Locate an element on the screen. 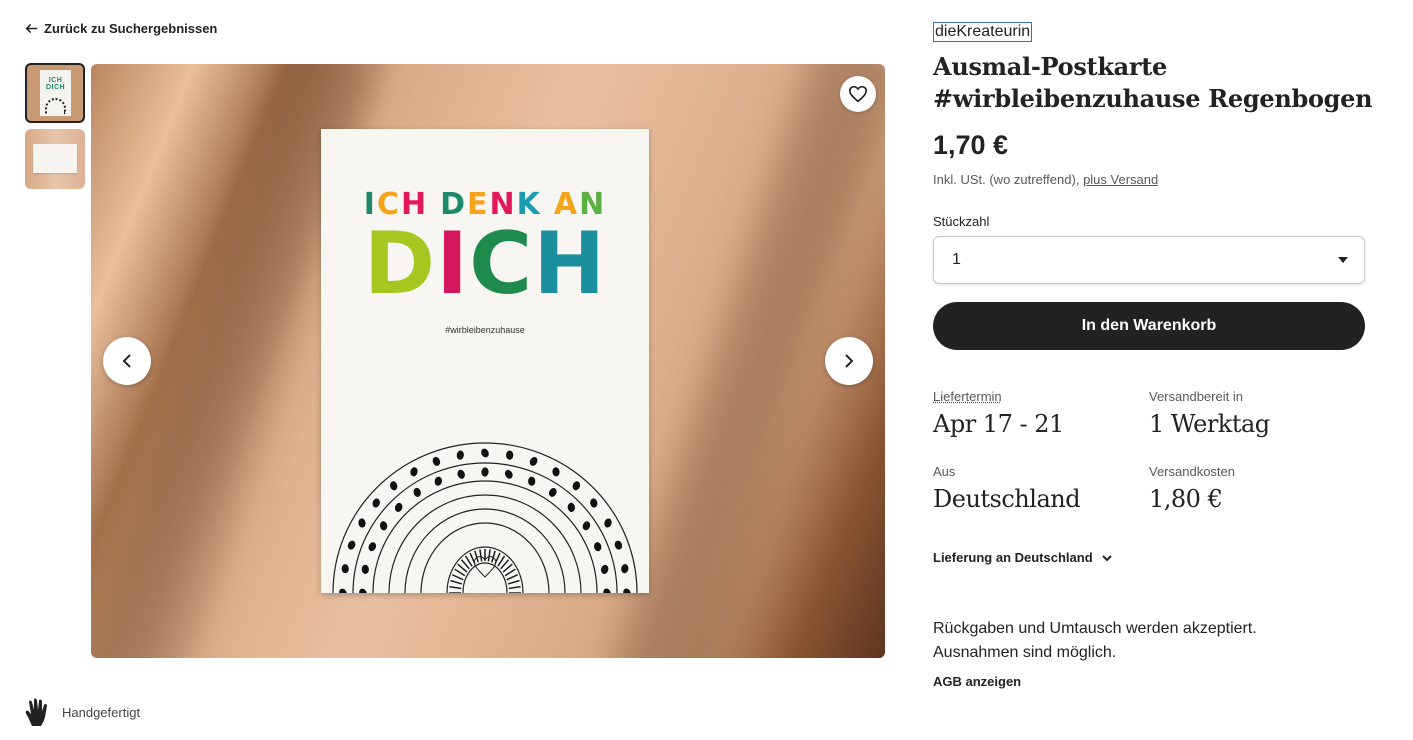  handmade-badge: Handgefertigt is located at coordinates (82, 712).